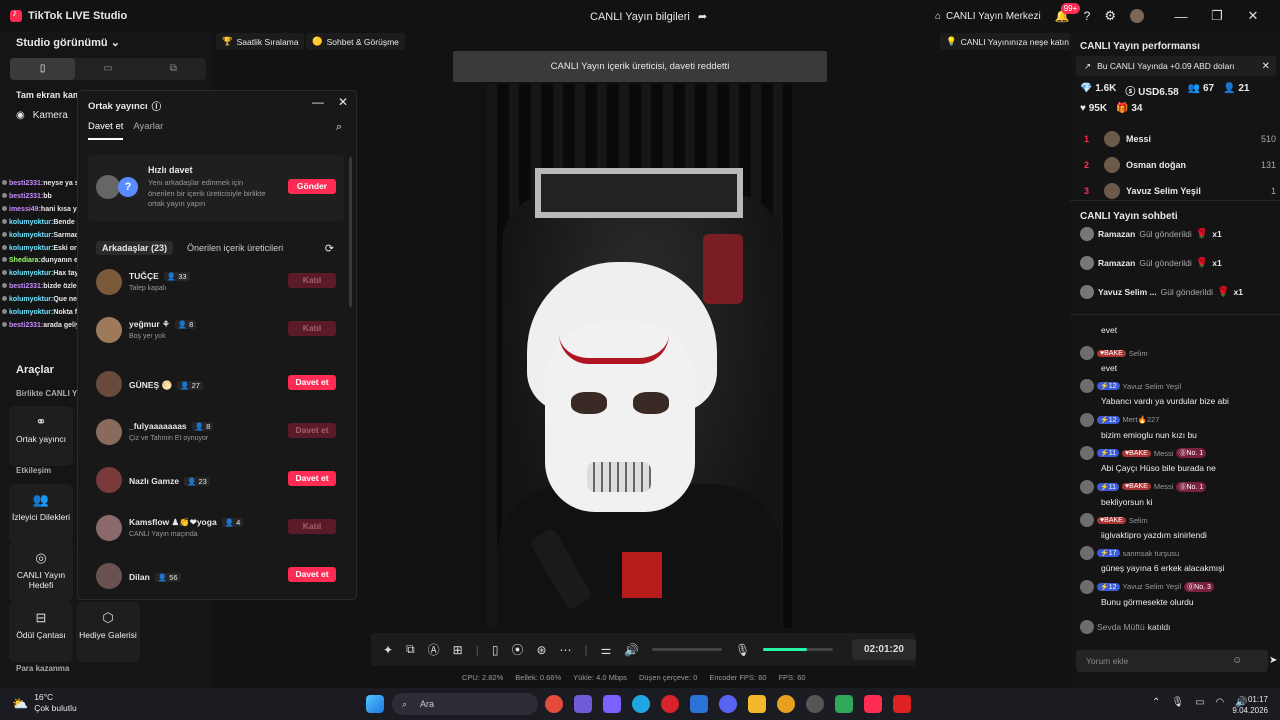 The height and width of the screenshot is (720, 1280). I want to click on gift-gallery-button: ⬡ Hediye Galerisi, so click(108, 632).